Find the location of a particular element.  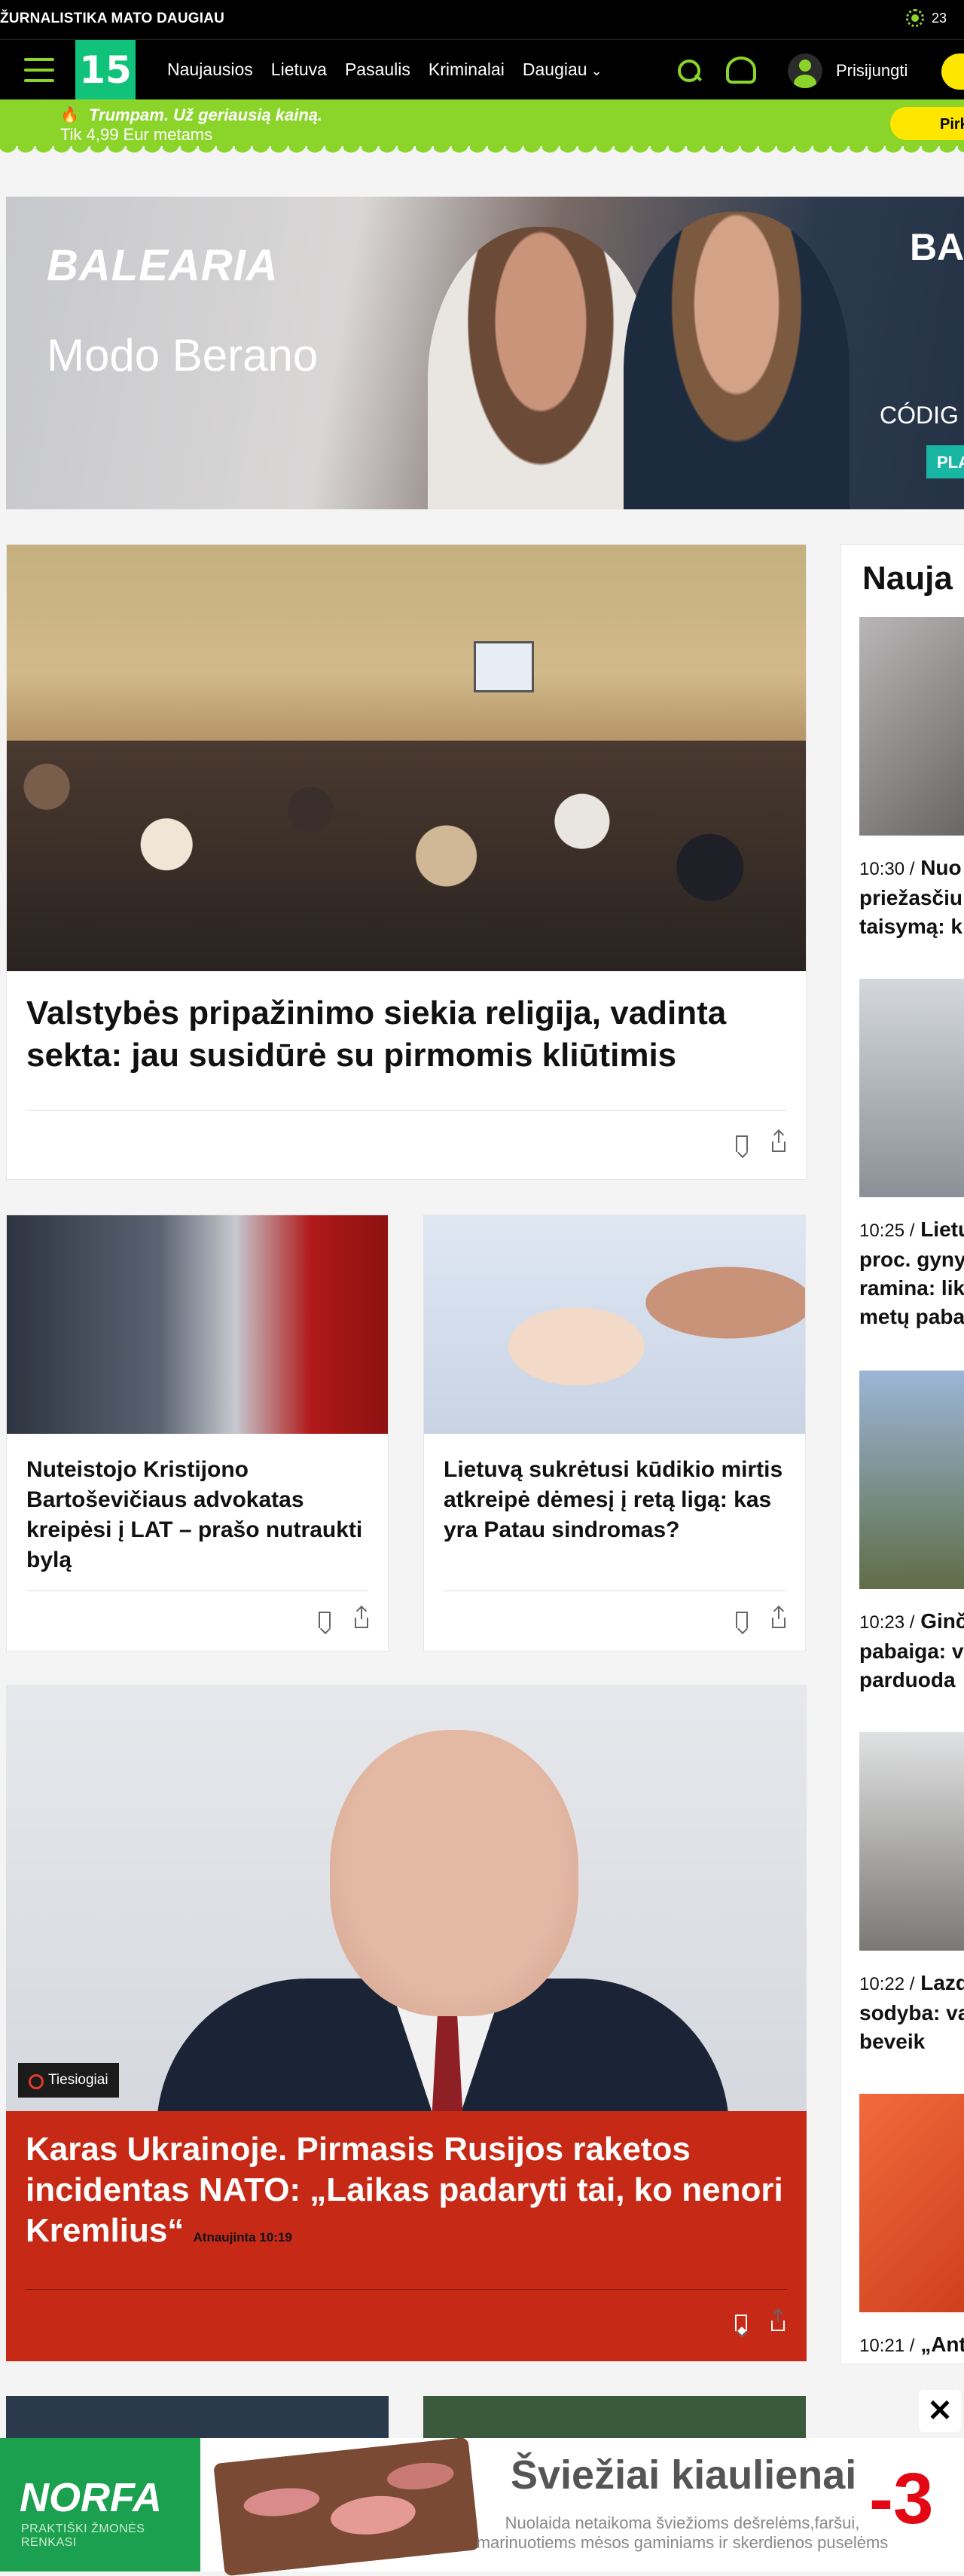

sidebar-time: 10:25 / is located at coordinates (887, 1231).